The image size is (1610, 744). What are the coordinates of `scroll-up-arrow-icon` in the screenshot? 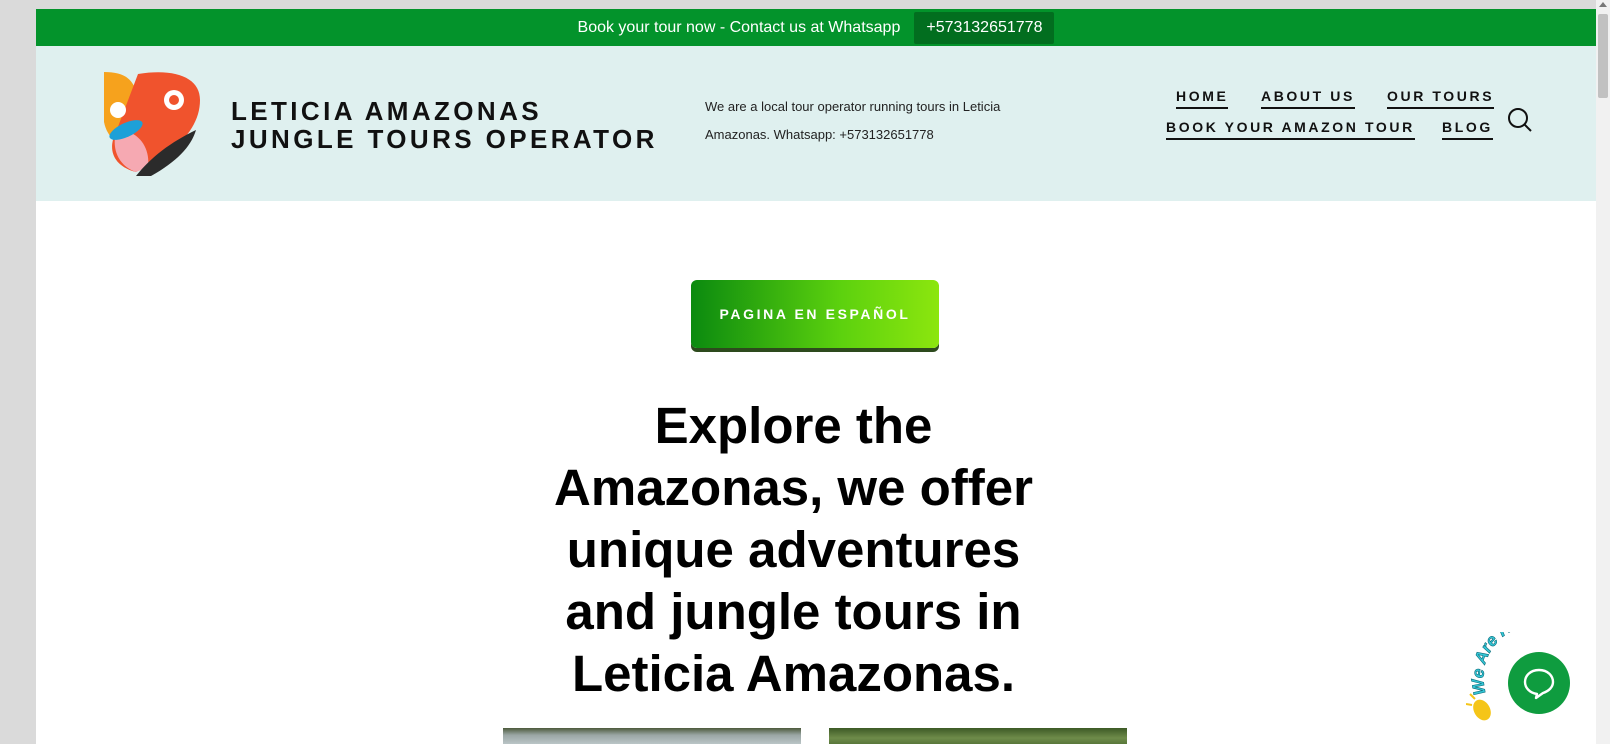 It's located at (1603, 4).